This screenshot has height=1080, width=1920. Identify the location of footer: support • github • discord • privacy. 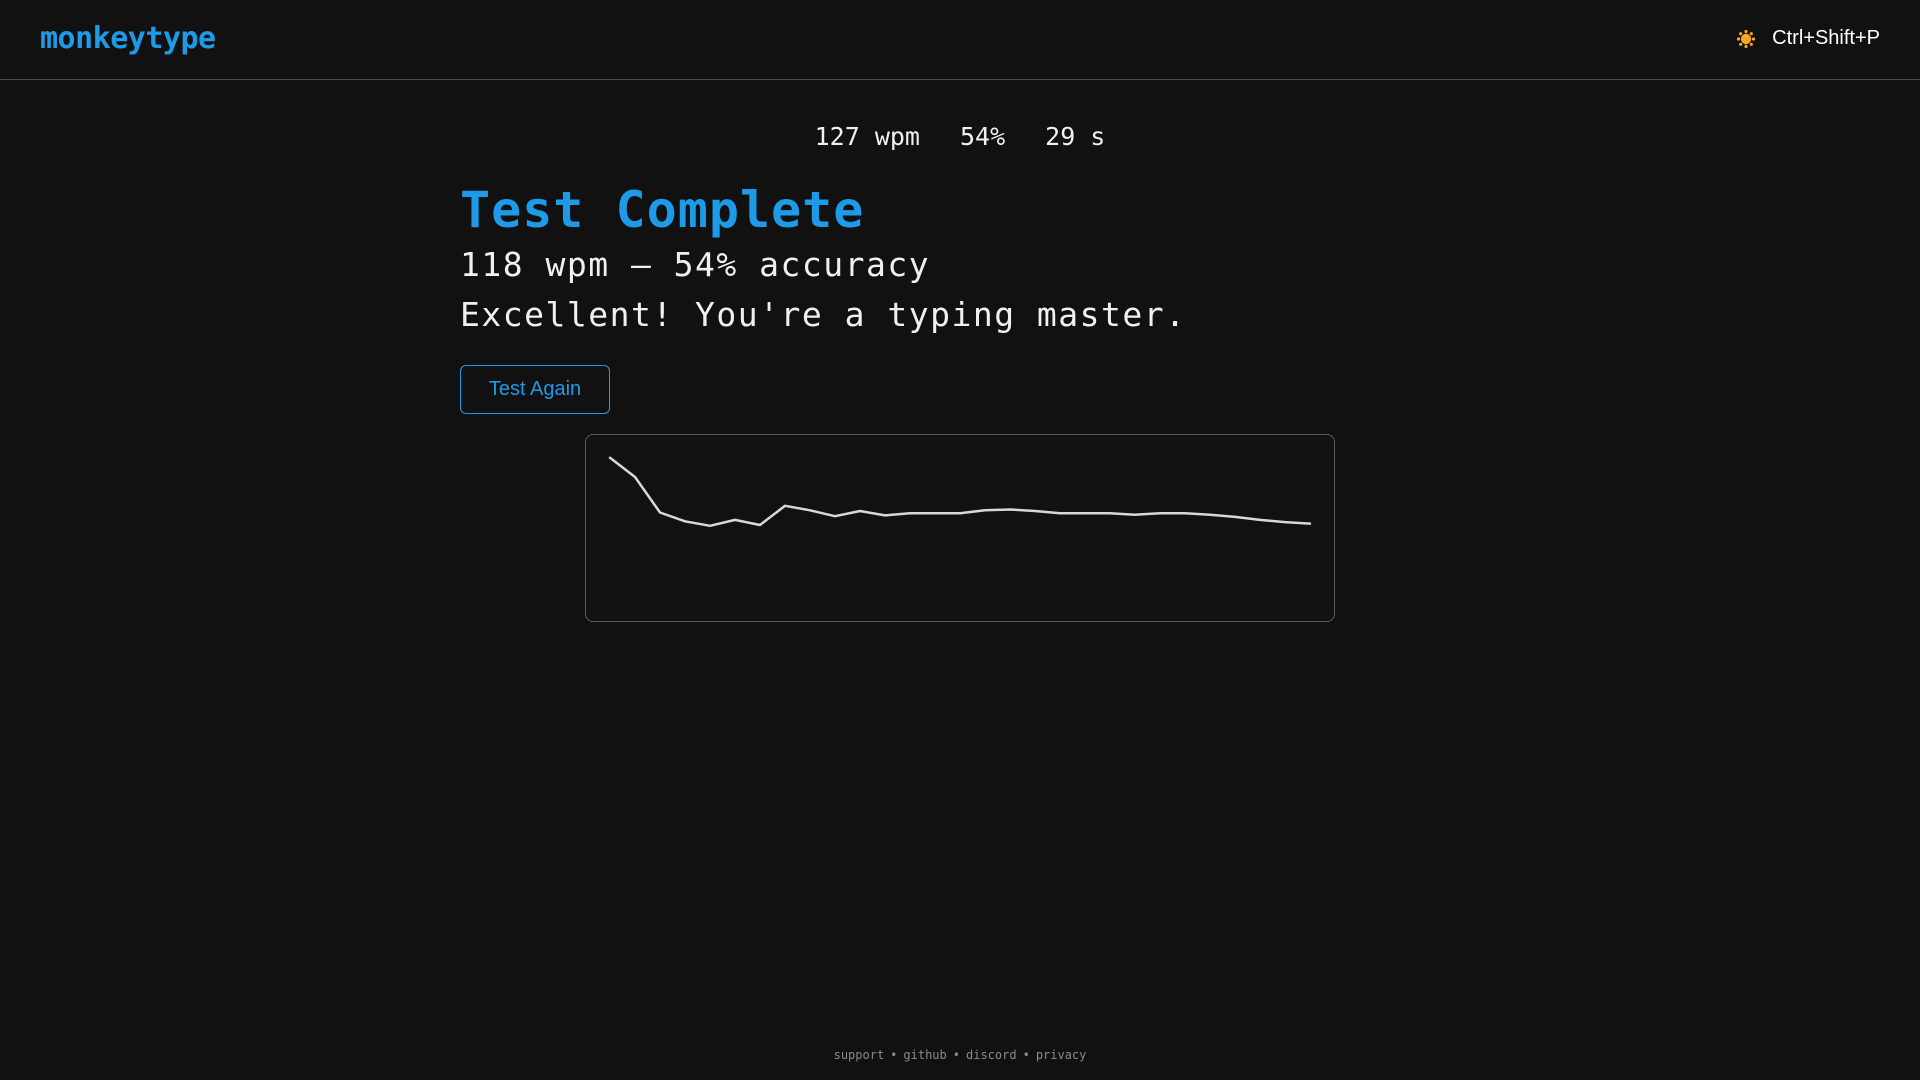
(960, 1055).